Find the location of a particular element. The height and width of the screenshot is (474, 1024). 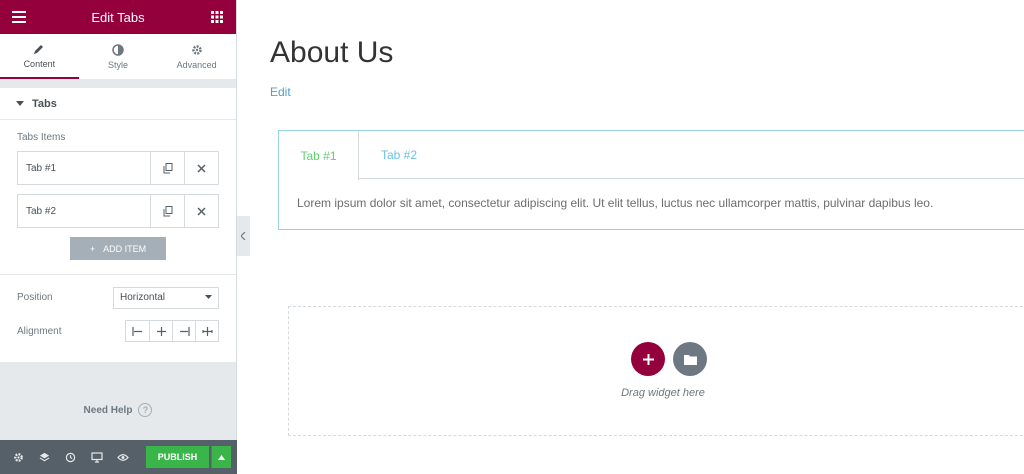

panel-footer: PUBLISH is located at coordinates (118, 457).